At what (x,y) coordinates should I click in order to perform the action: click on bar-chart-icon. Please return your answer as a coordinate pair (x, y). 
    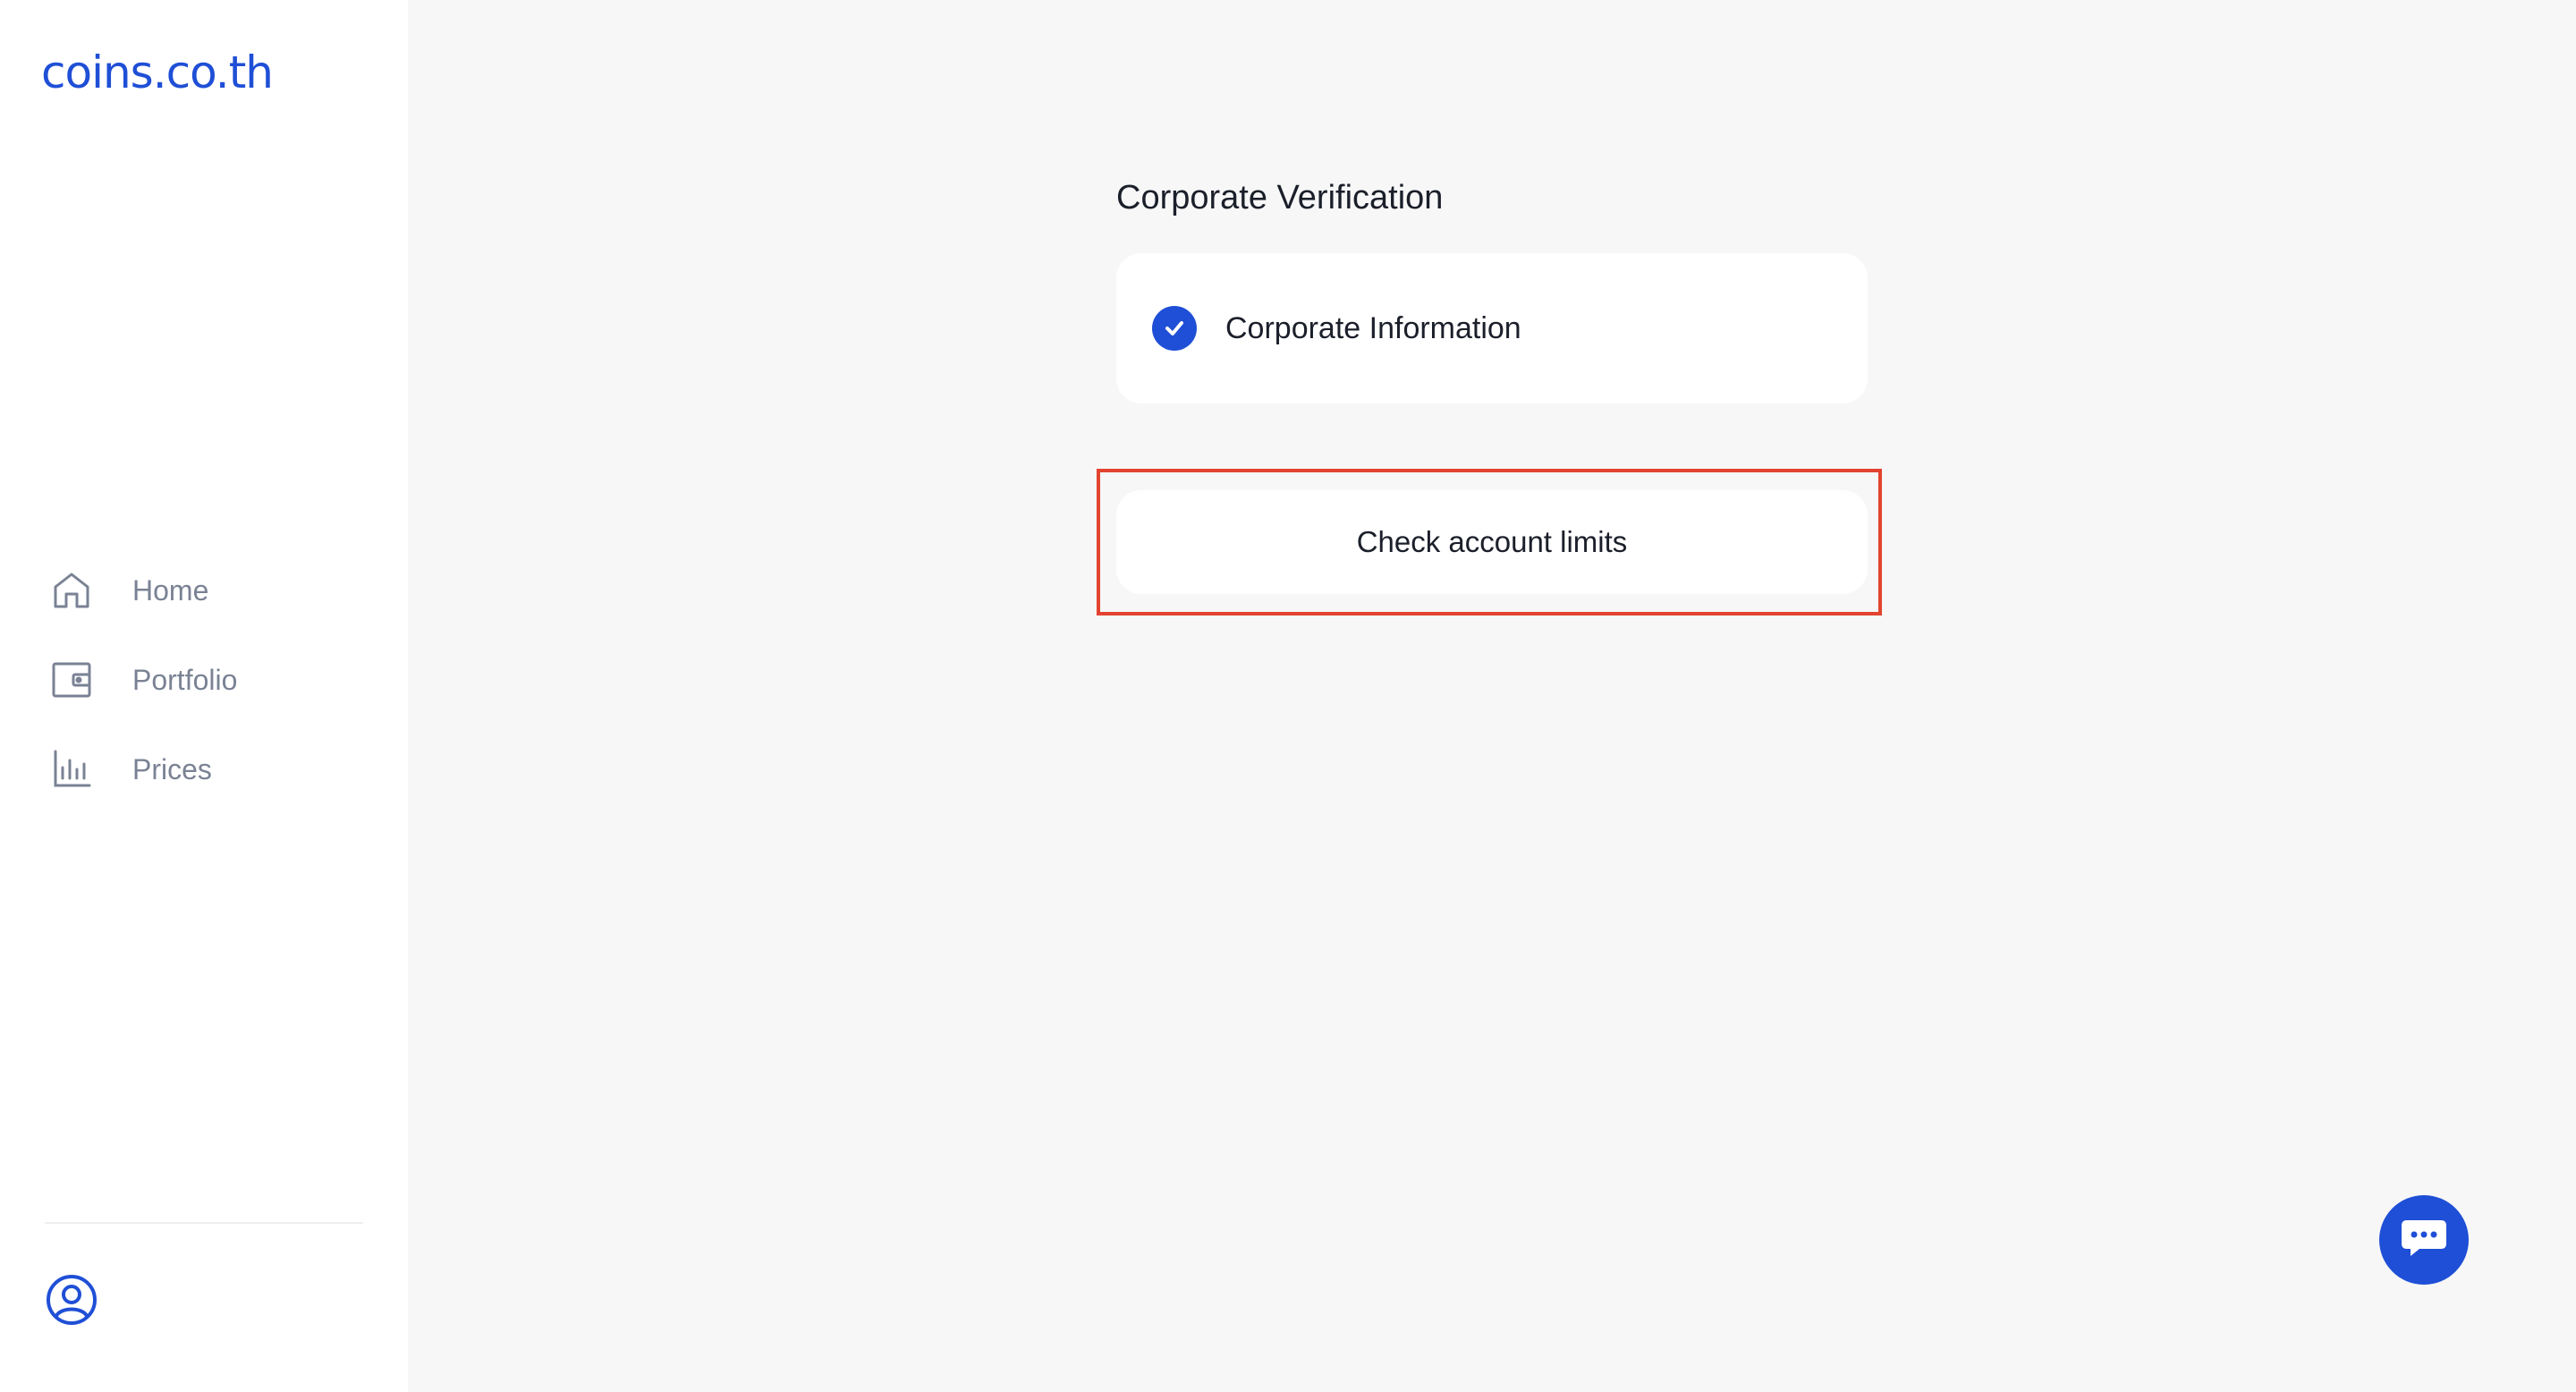
    Looking at the image, I should click on (71, 769).